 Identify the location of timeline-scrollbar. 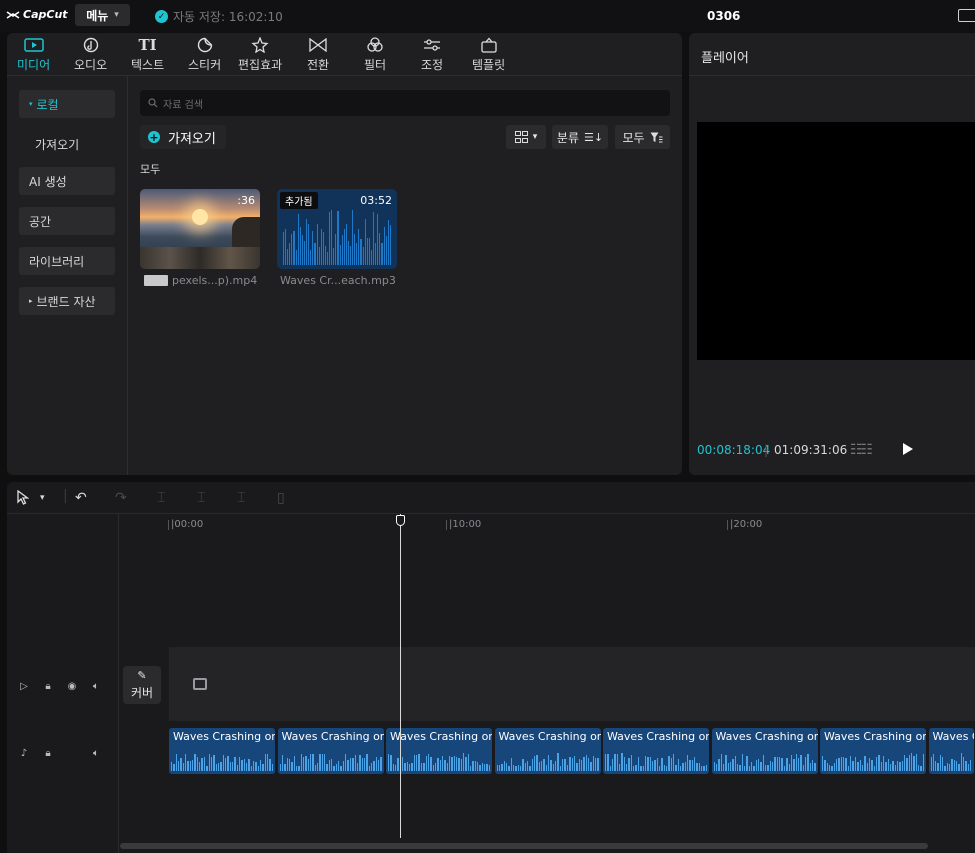
(524, 846).